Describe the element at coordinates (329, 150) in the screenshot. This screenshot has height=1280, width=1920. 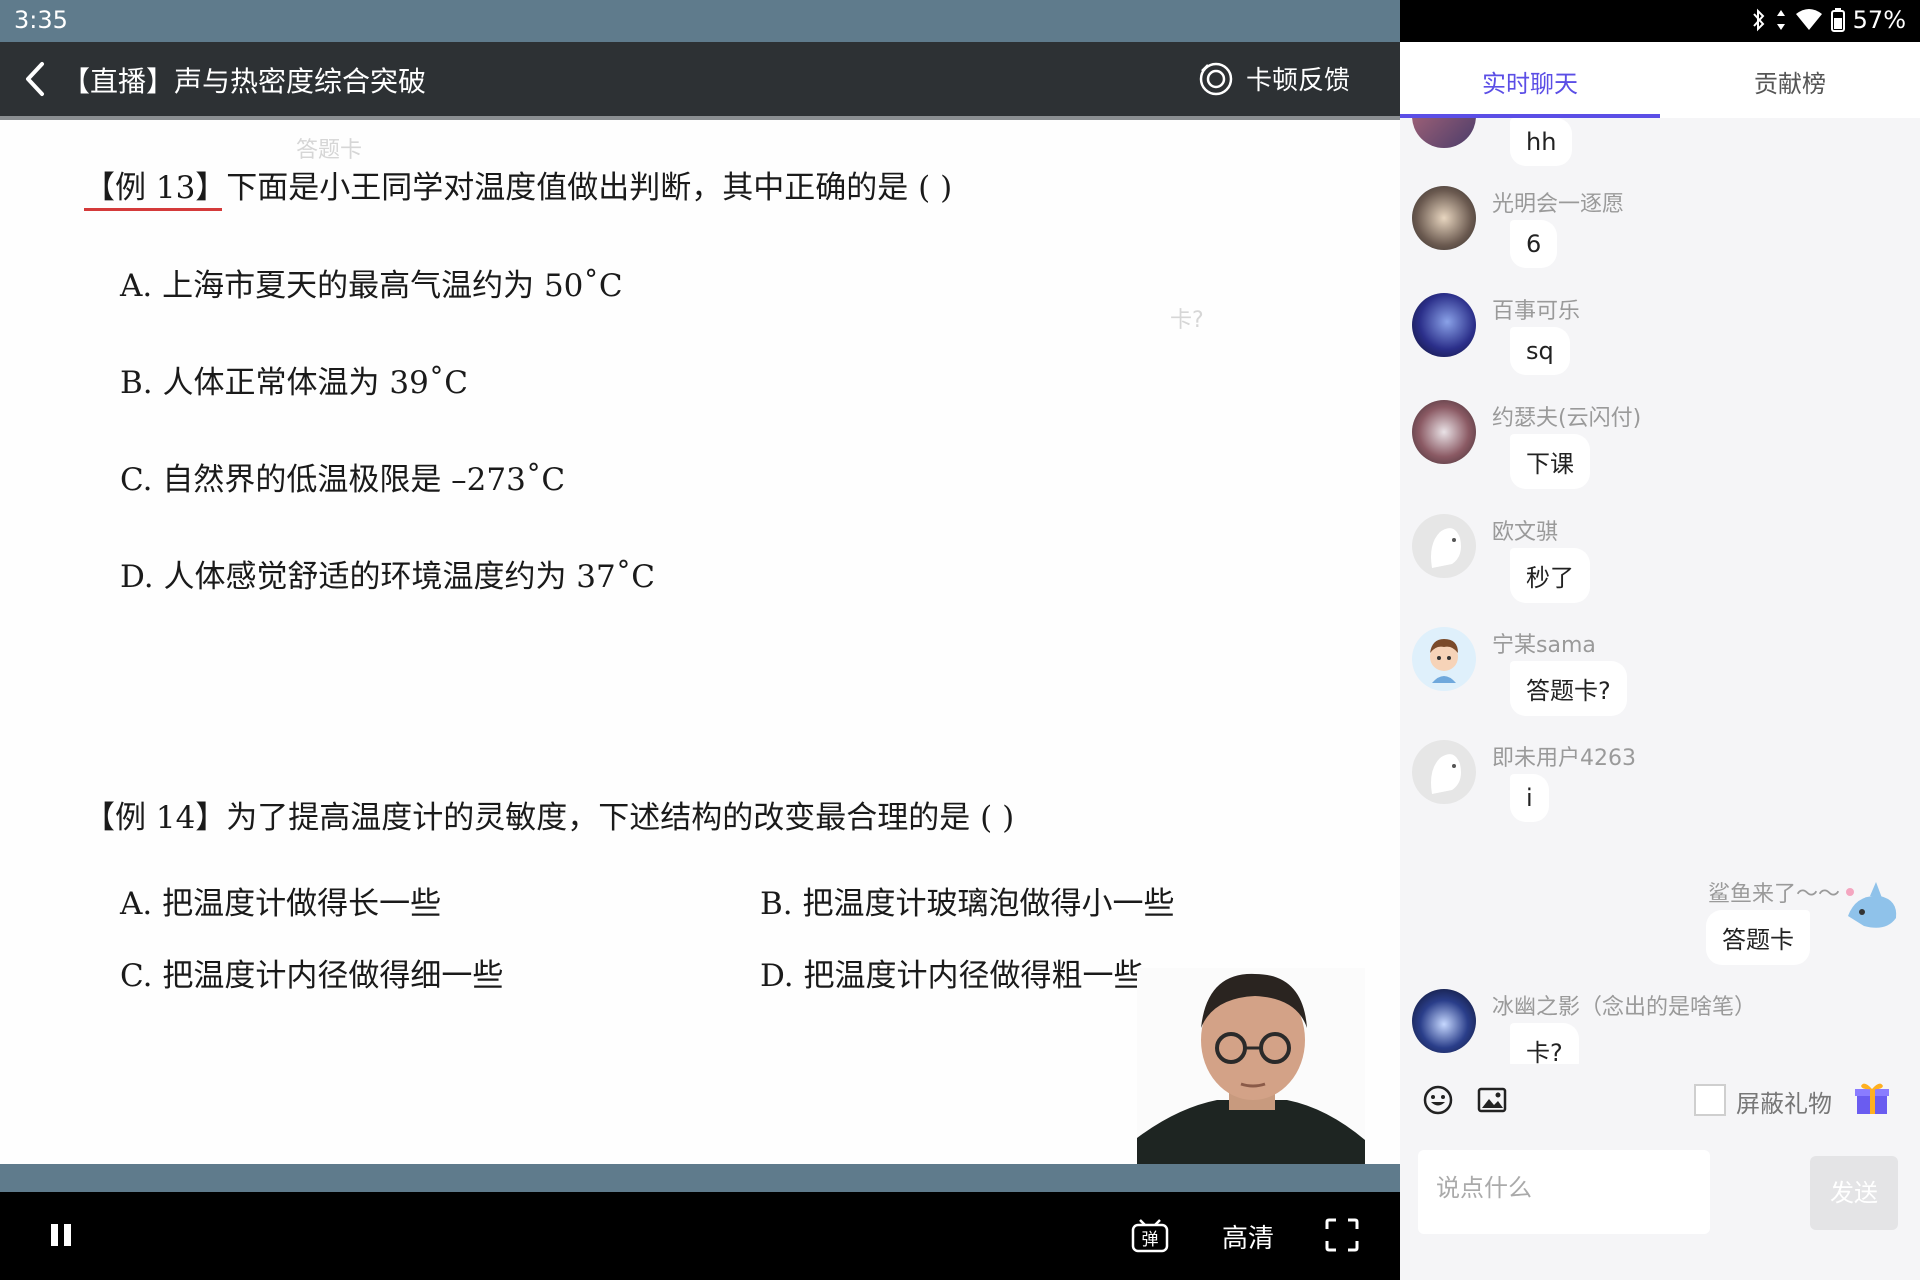
I see `ghost-danmu-answer-card: 答题卡` at that location.